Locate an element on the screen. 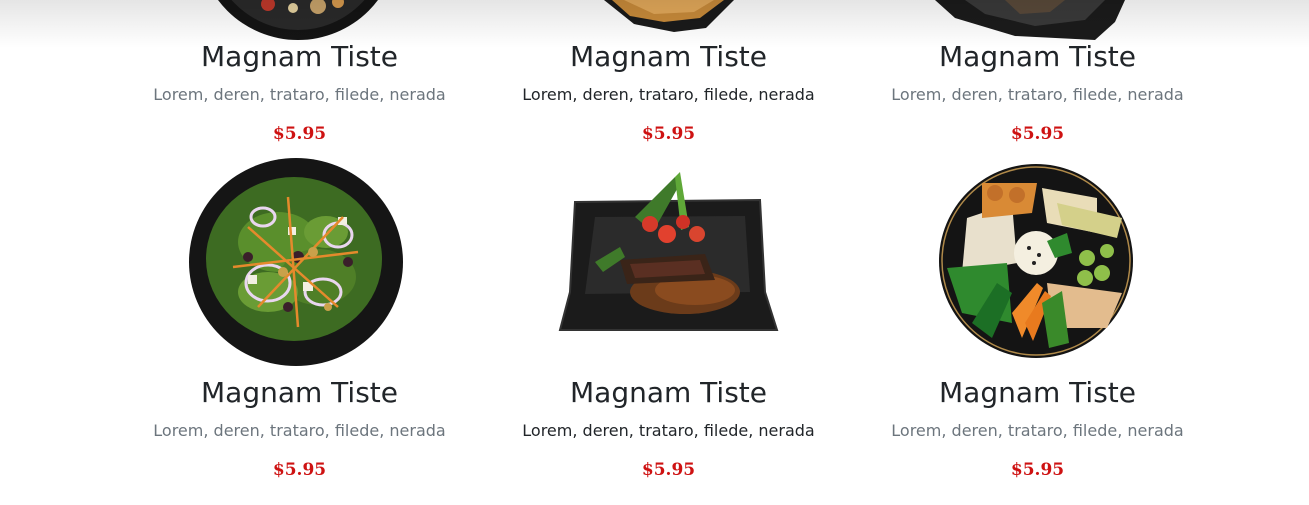  salad-bowl-image is located at coordinates (298, 20).